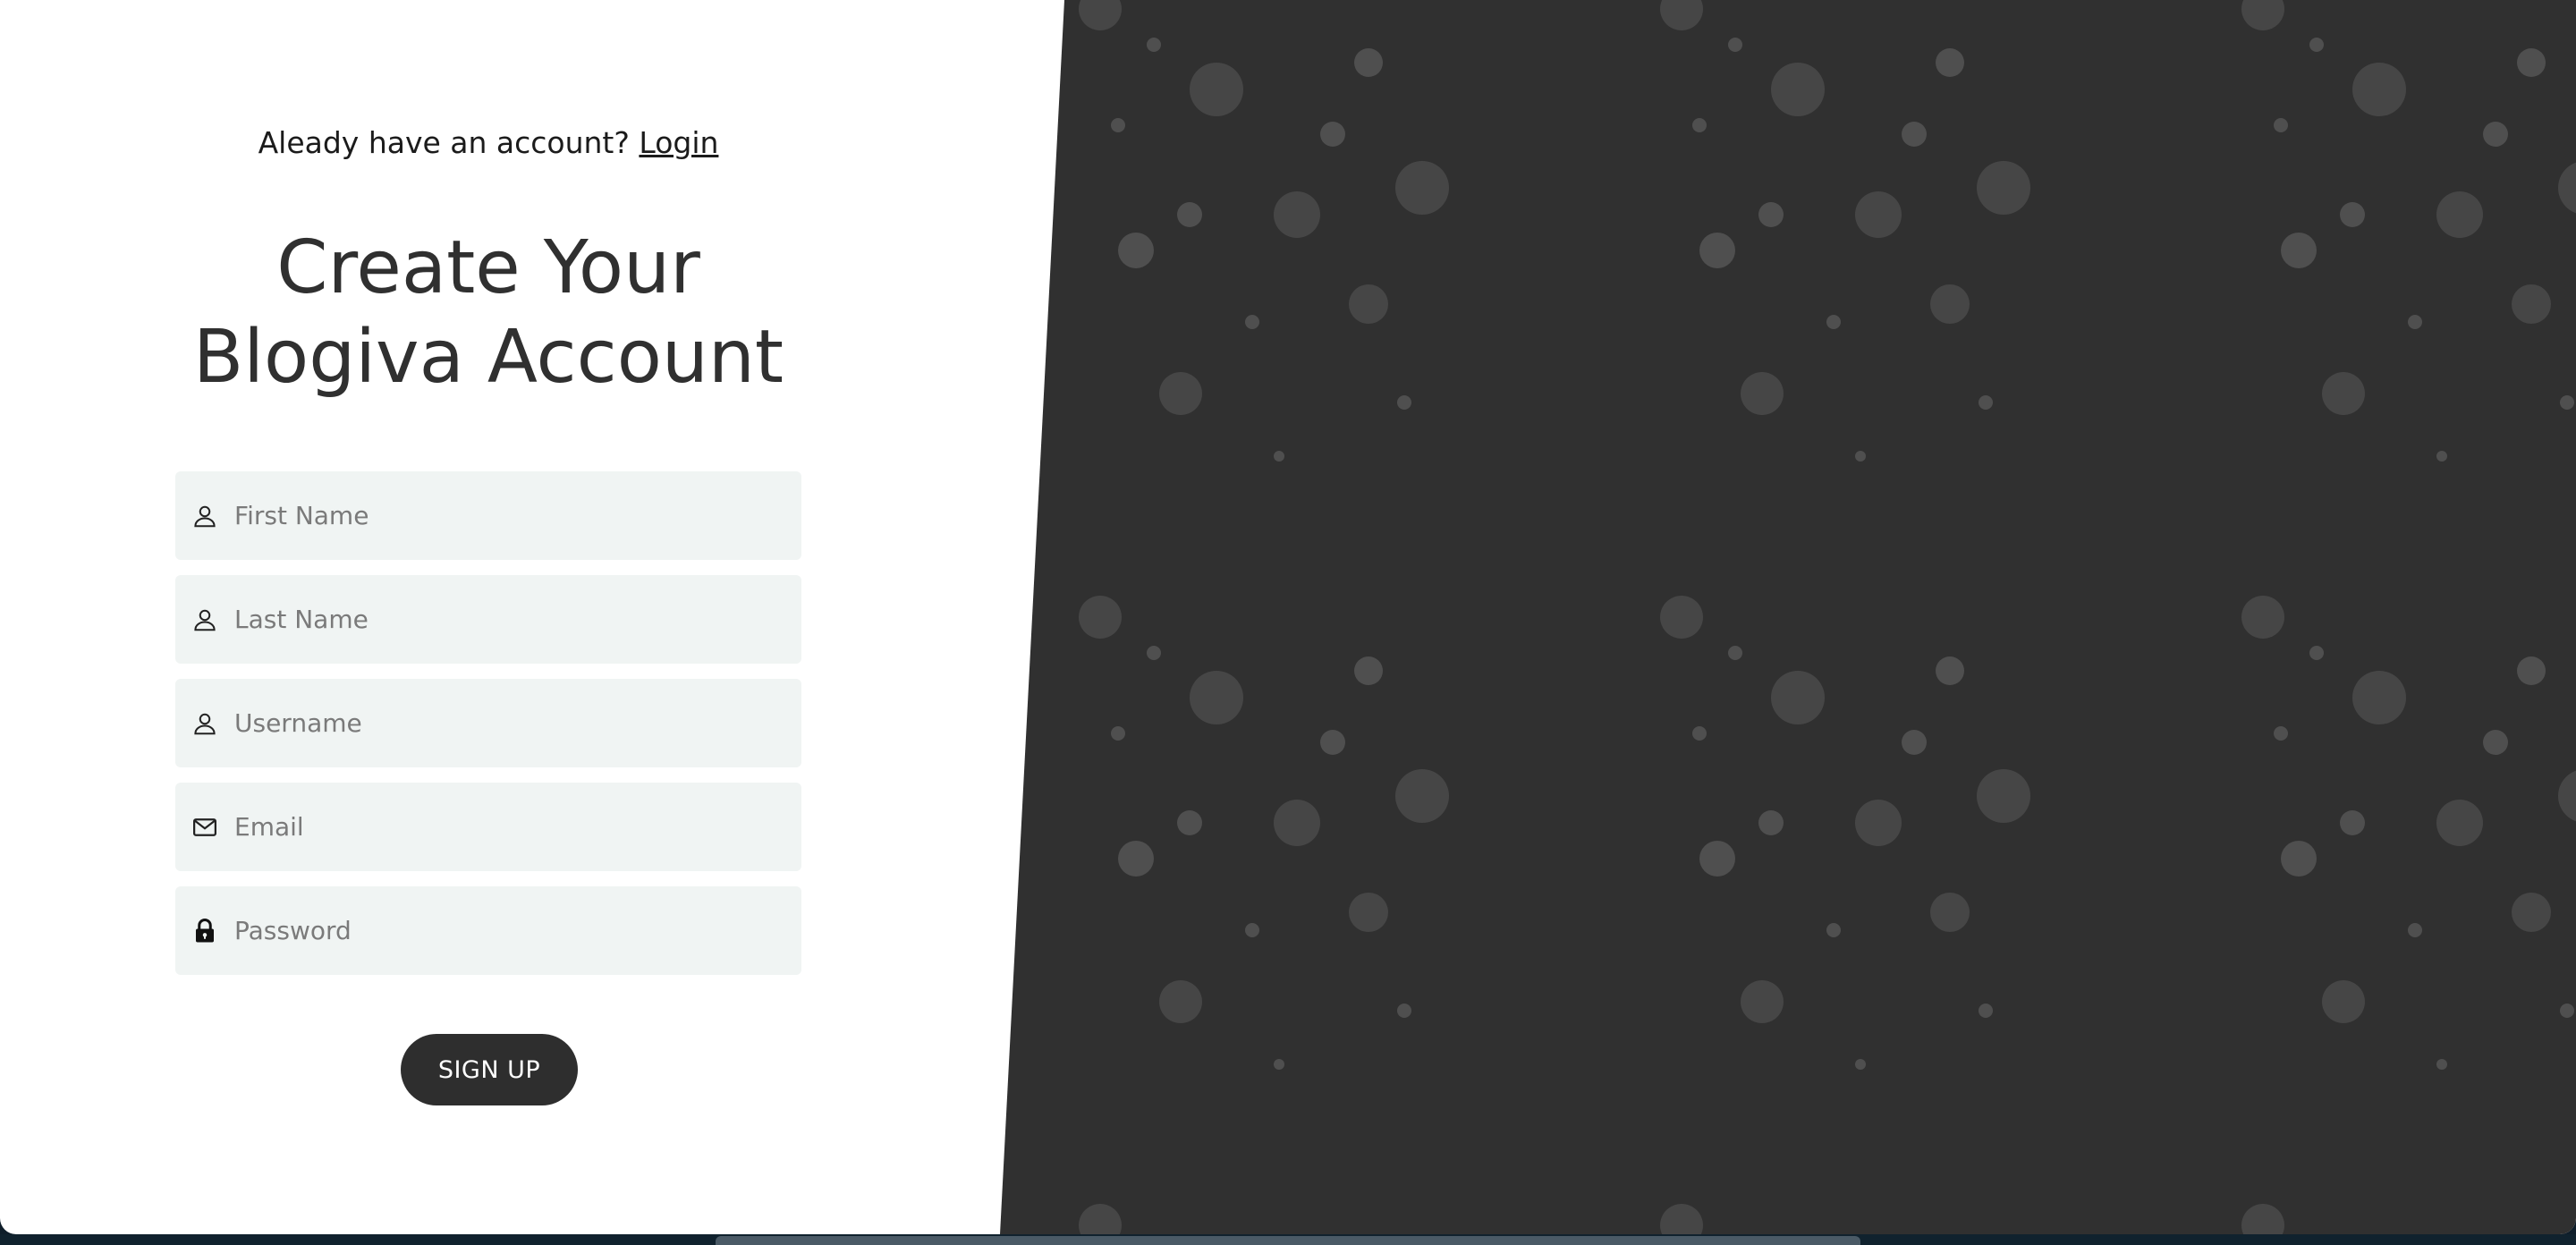  I want to click on first-name-field, so click(488, 516).